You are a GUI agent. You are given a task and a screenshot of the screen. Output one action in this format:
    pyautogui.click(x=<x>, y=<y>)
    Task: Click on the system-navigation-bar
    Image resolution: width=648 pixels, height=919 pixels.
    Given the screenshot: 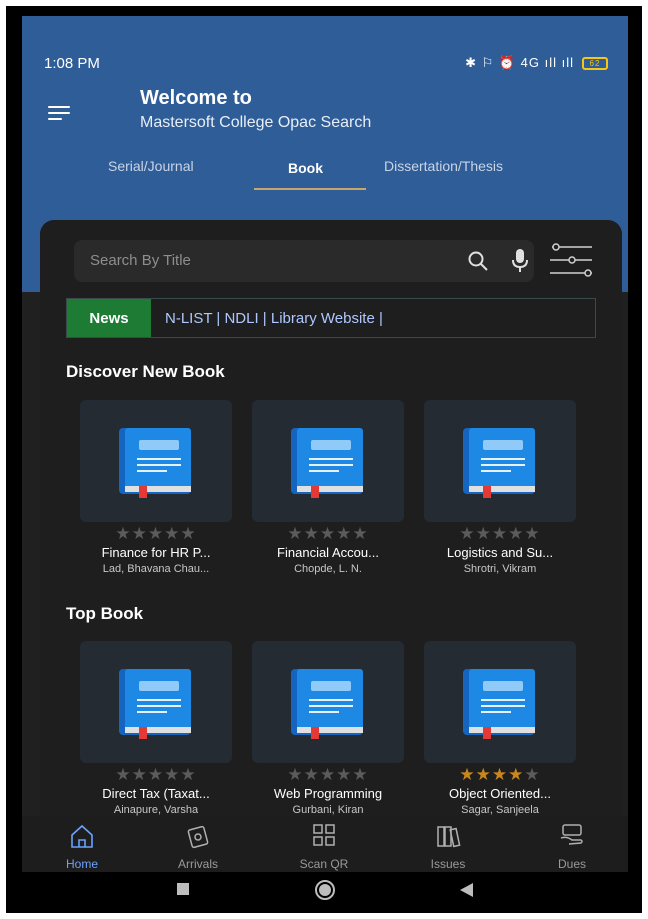 What is the action you would take?
    pyautogui.click(x=325, y=889)
    